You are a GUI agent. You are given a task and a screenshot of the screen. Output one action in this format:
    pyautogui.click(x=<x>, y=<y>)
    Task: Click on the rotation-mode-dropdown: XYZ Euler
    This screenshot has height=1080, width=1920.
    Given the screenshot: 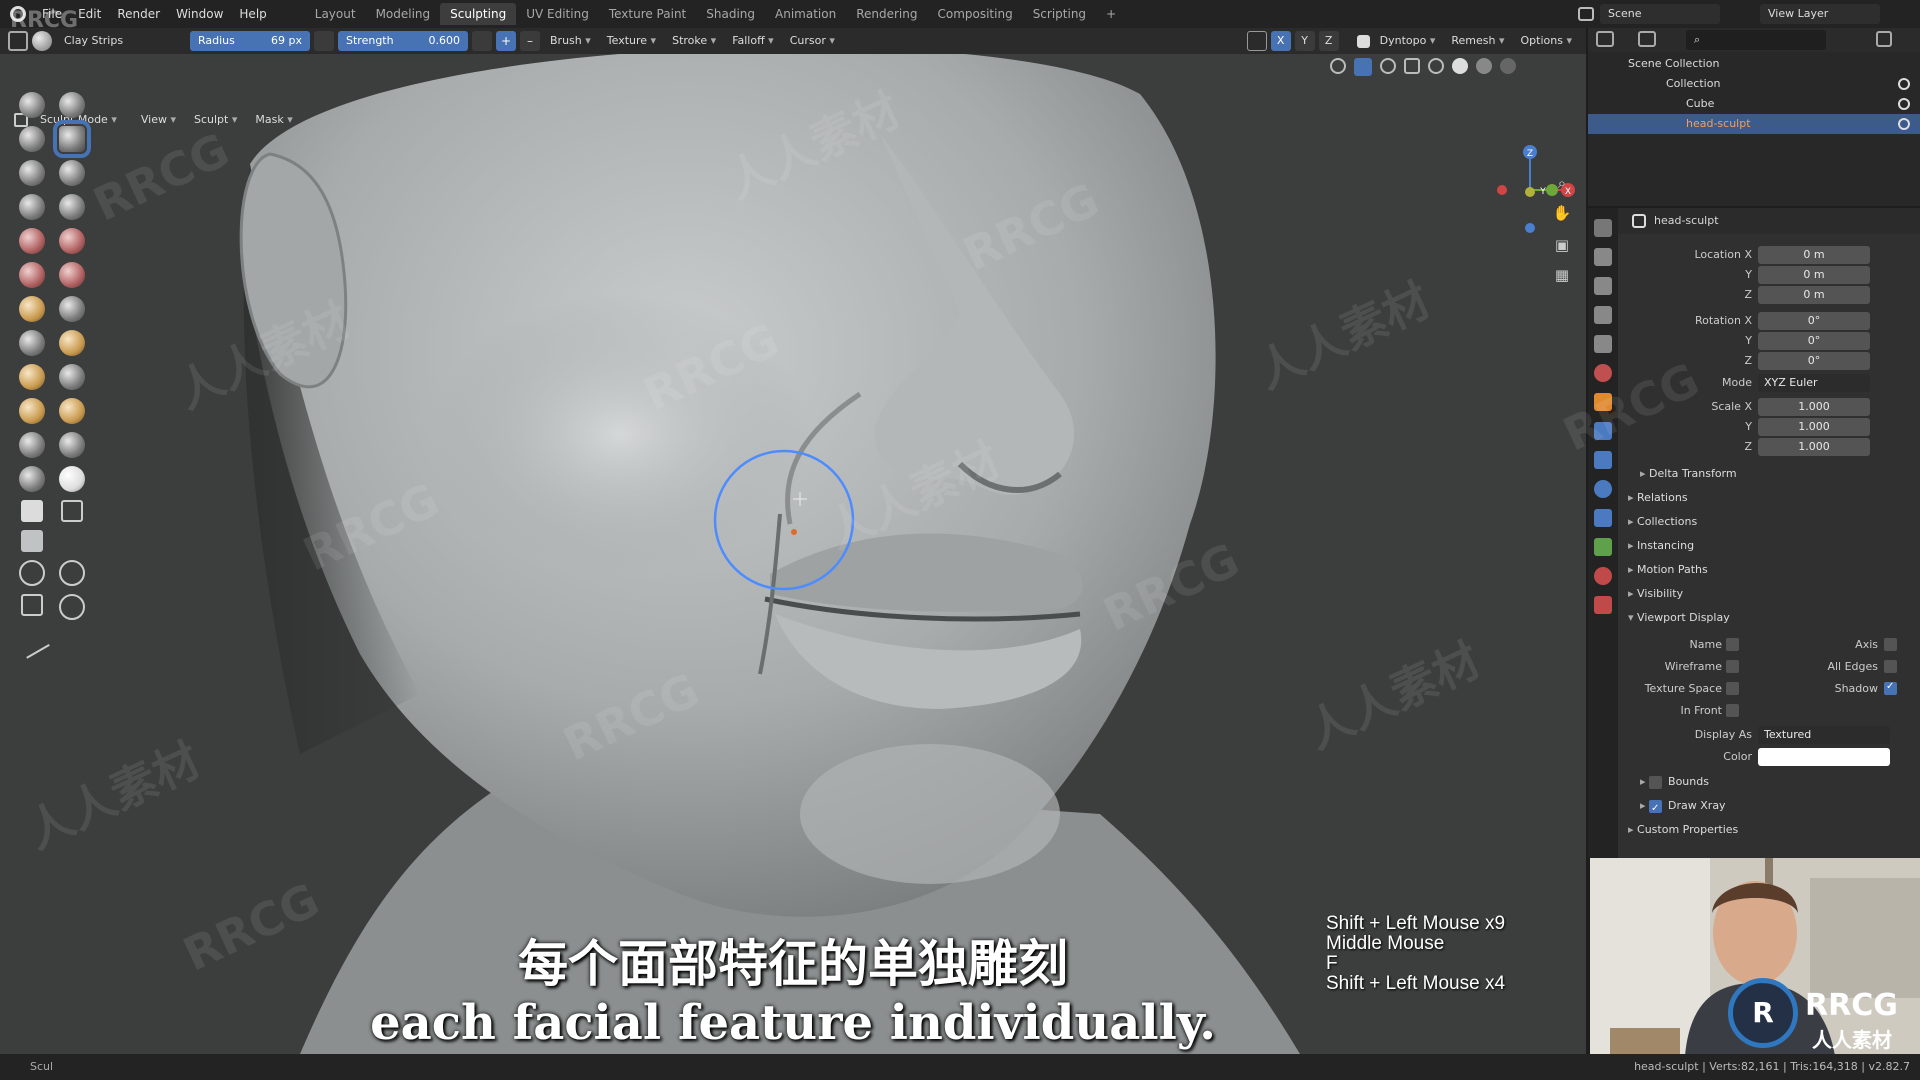 What is the action you would take?
    pyautogui.click(x=1814, y=383)
    